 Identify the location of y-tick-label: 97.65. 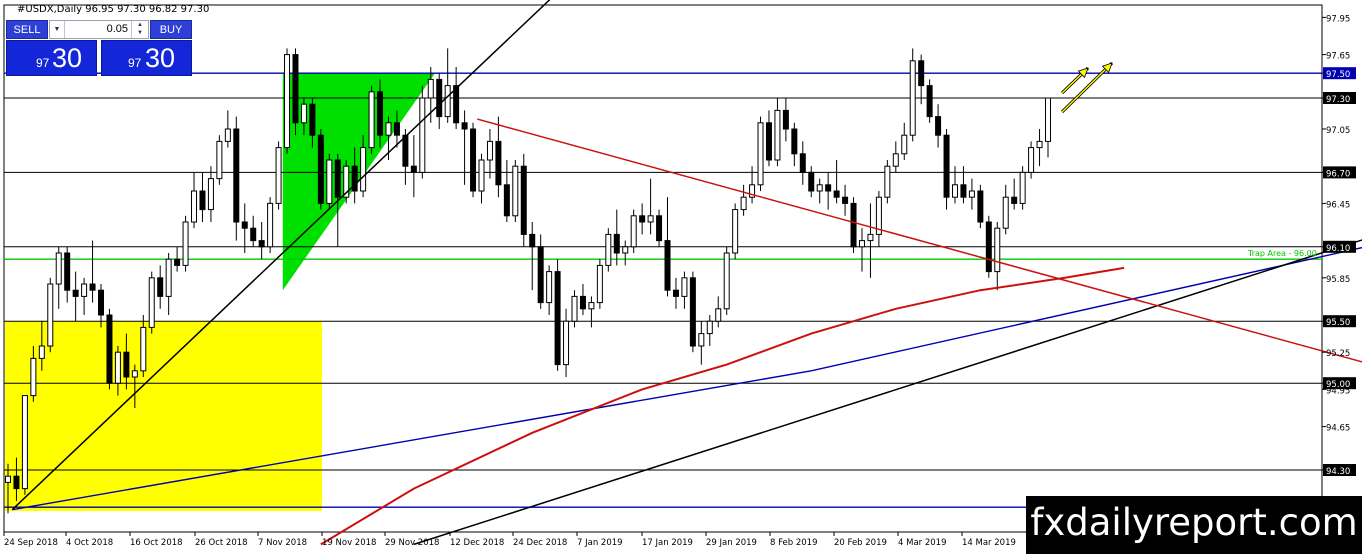
(1338, 57).